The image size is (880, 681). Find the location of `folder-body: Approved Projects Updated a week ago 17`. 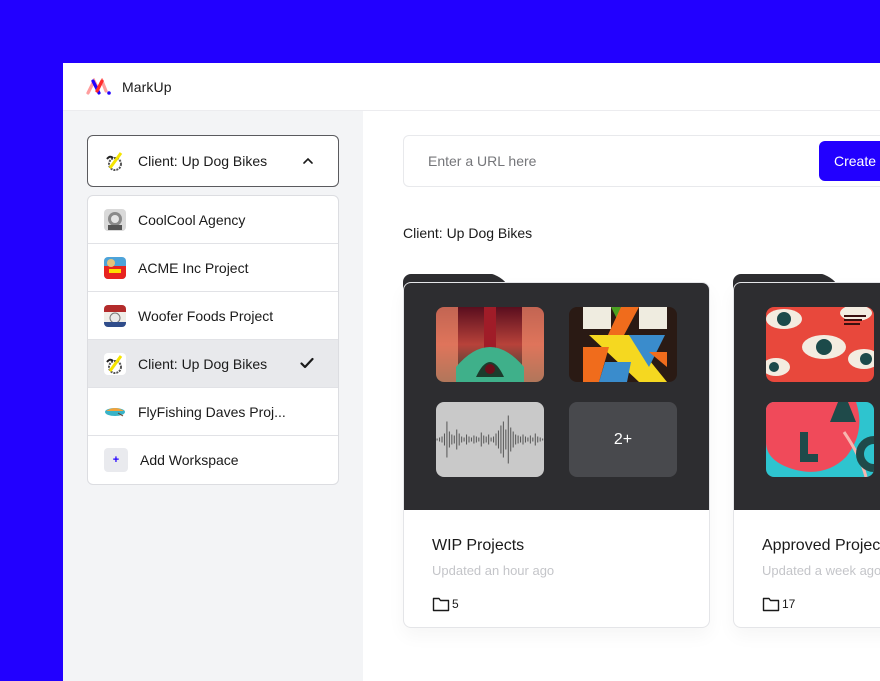

folder-body: Approved Projects Updated a week ago 17 is located at coordinates (806, 455).